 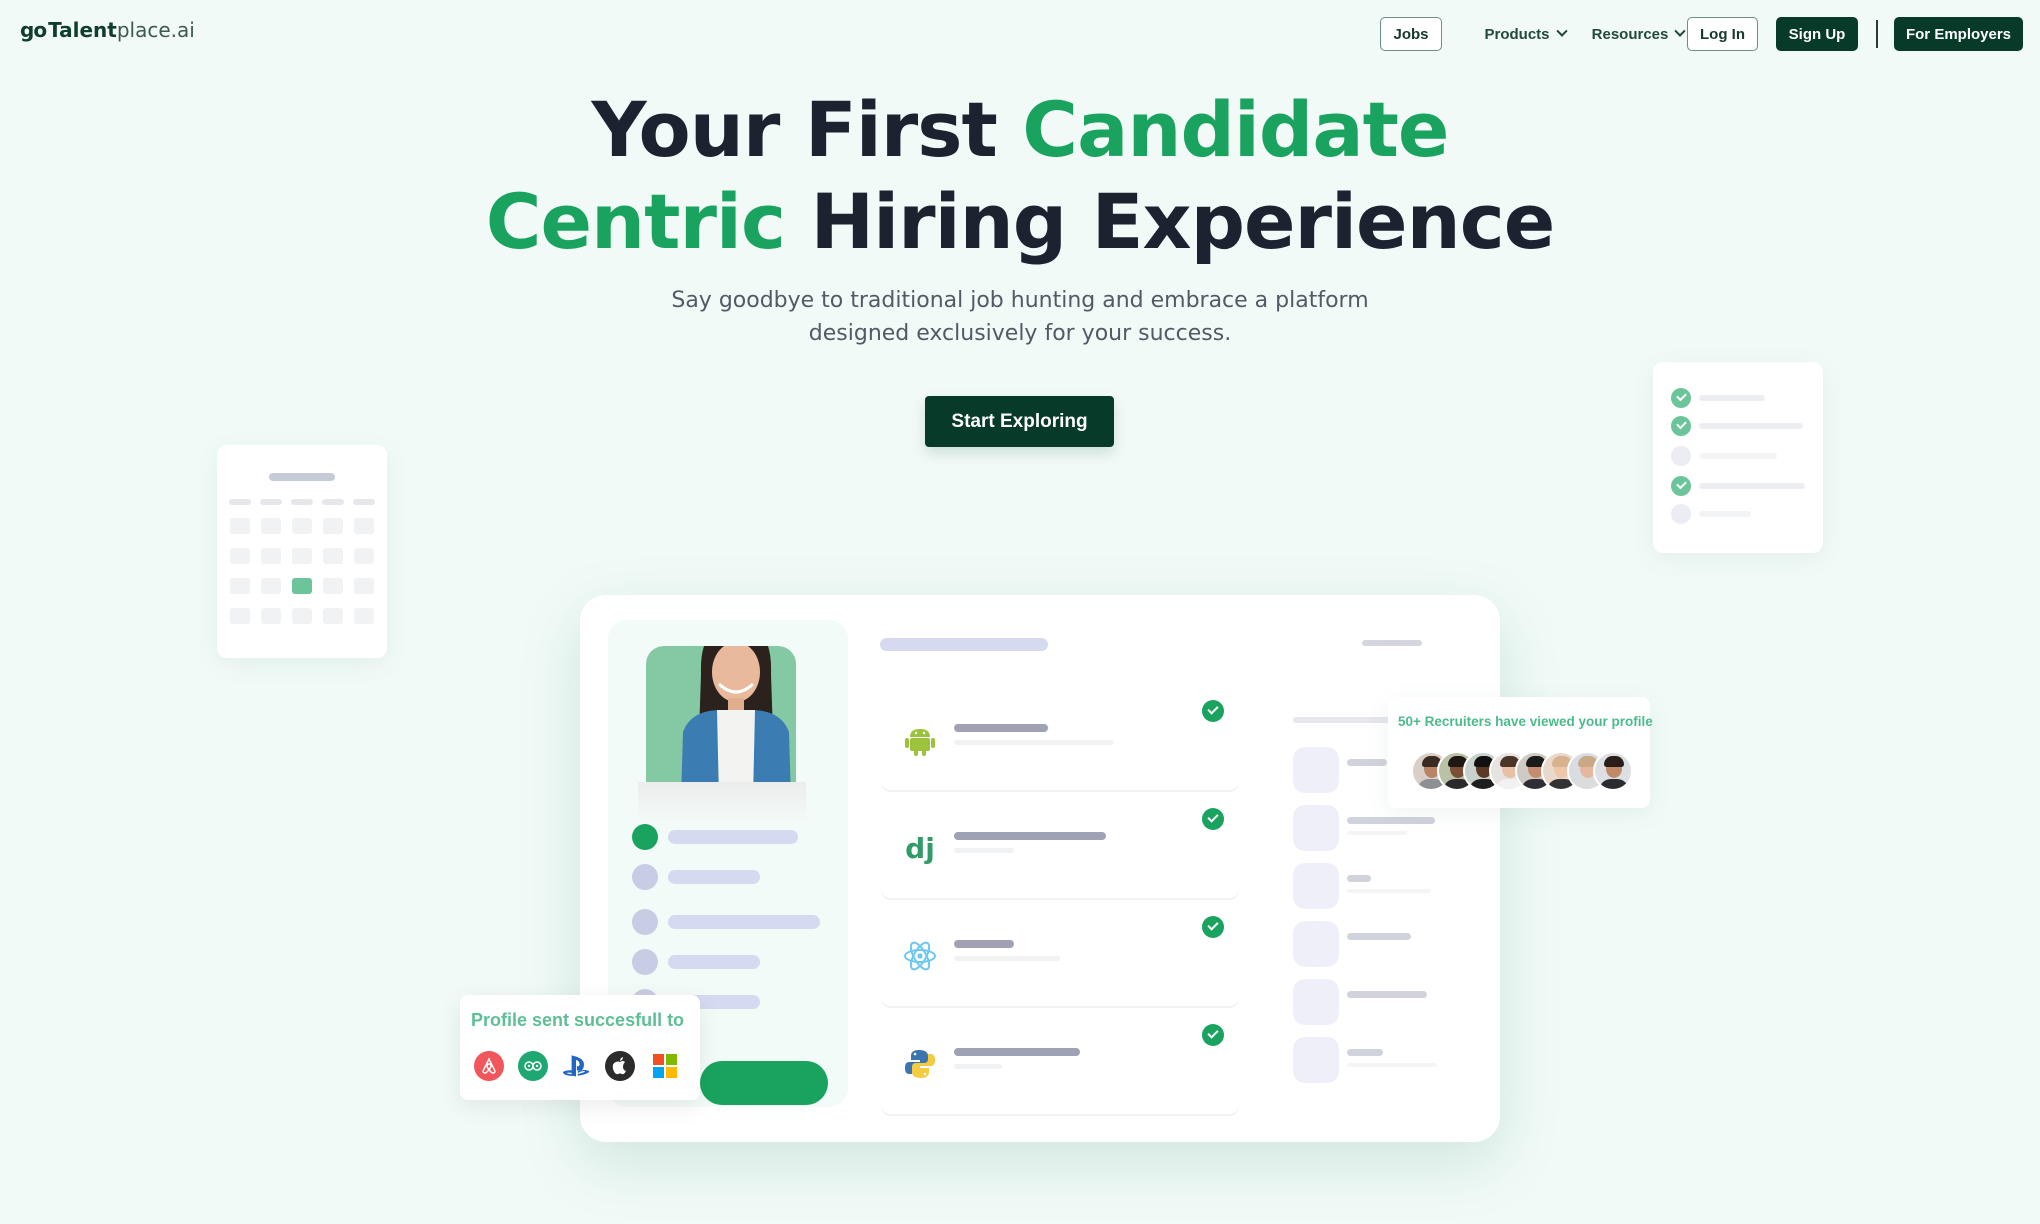 I want to click on logo-place: place.ai, so click(x=155, y=30).